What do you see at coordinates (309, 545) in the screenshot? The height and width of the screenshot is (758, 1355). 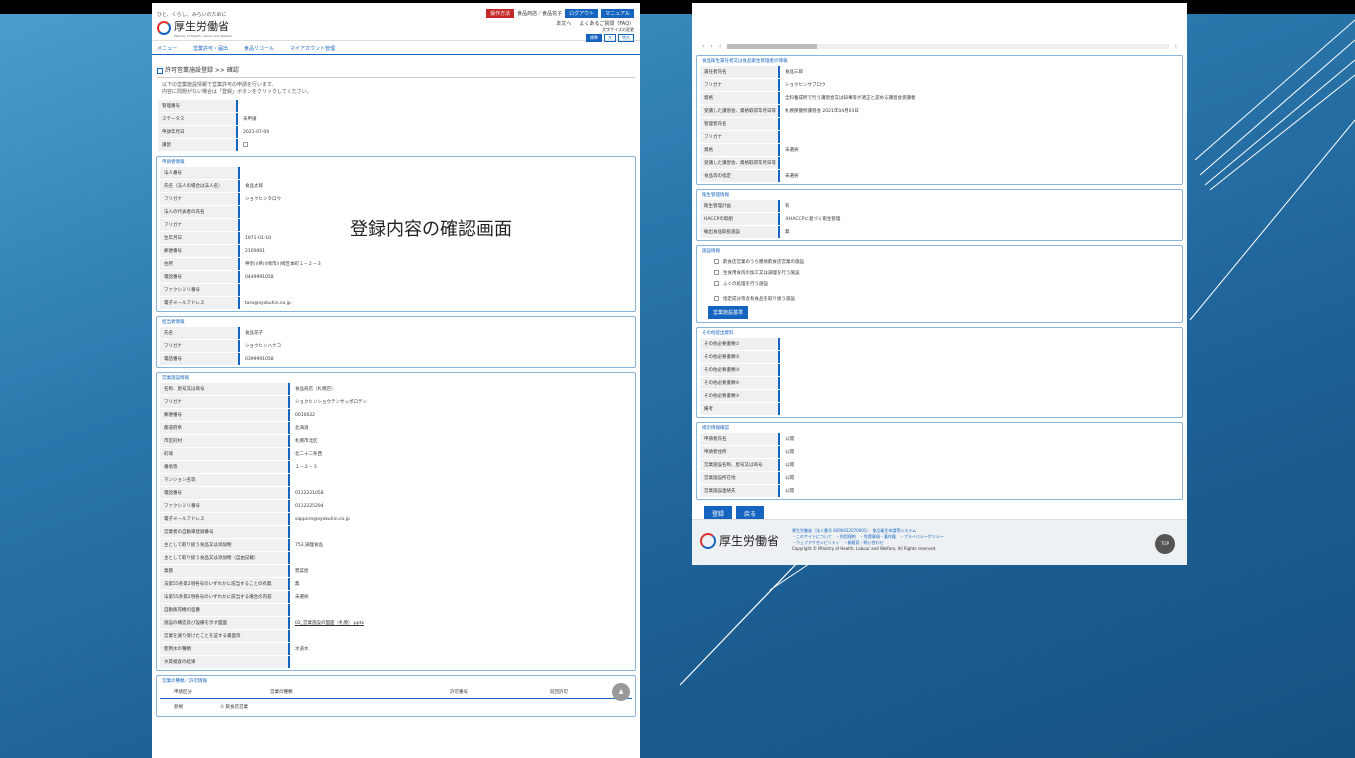 I see `row-value: 753 調理食品` at bounding box center [309, 545].